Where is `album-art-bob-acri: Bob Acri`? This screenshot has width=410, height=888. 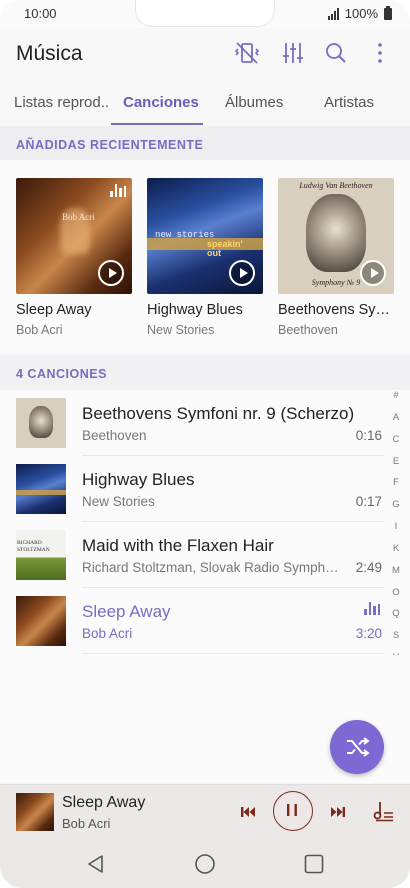
album-art-bob-acri: Bob Acri is located at coordinates (74, 236).